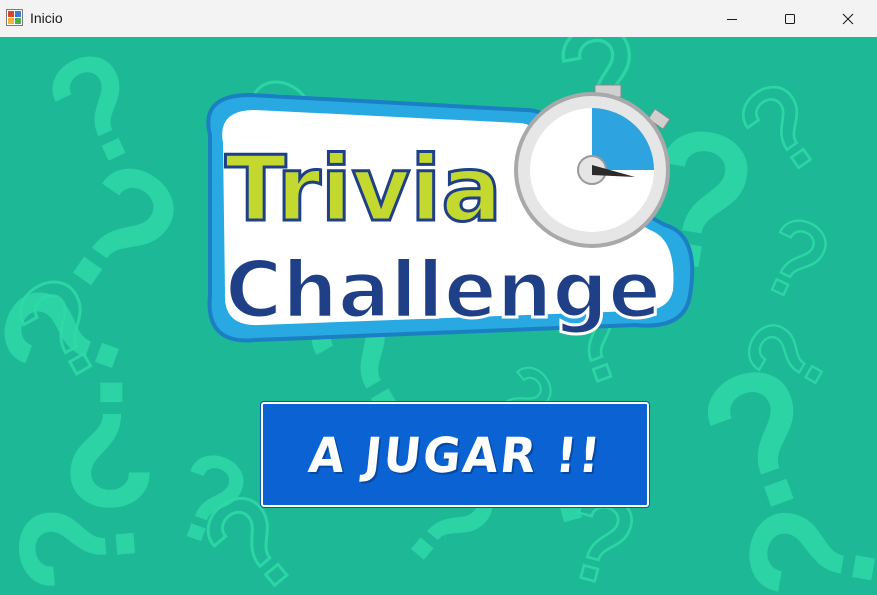 This screenshot has height=595, width=877. I want to click on close-icon, so click(848, 18).